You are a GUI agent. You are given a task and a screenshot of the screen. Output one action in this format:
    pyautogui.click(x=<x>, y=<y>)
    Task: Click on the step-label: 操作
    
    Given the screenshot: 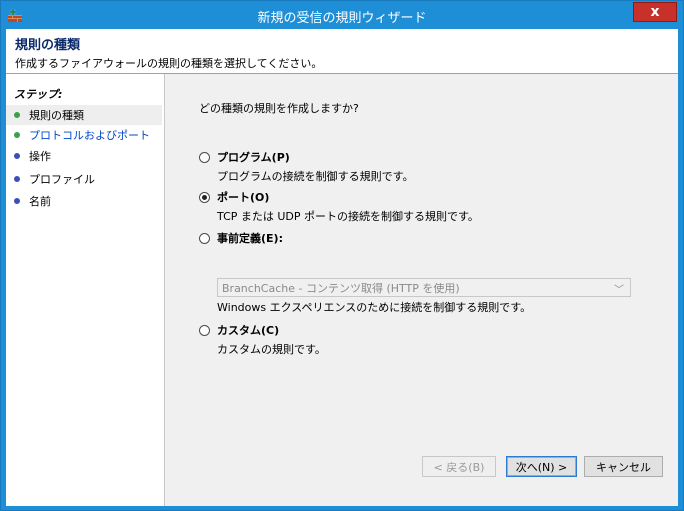 What is the action you would take?
    pyautogui.click(x=40, y=156)
    